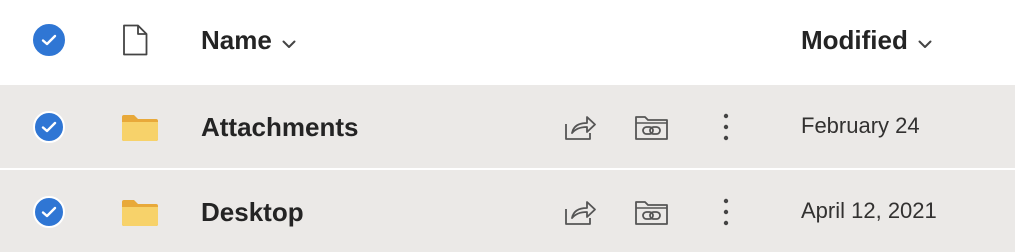 The height and width of the screenshot is (252, 1015). Describe the element at coordinates (279, 127) in the screenshot. I see `item-name: Attachments` at that location.